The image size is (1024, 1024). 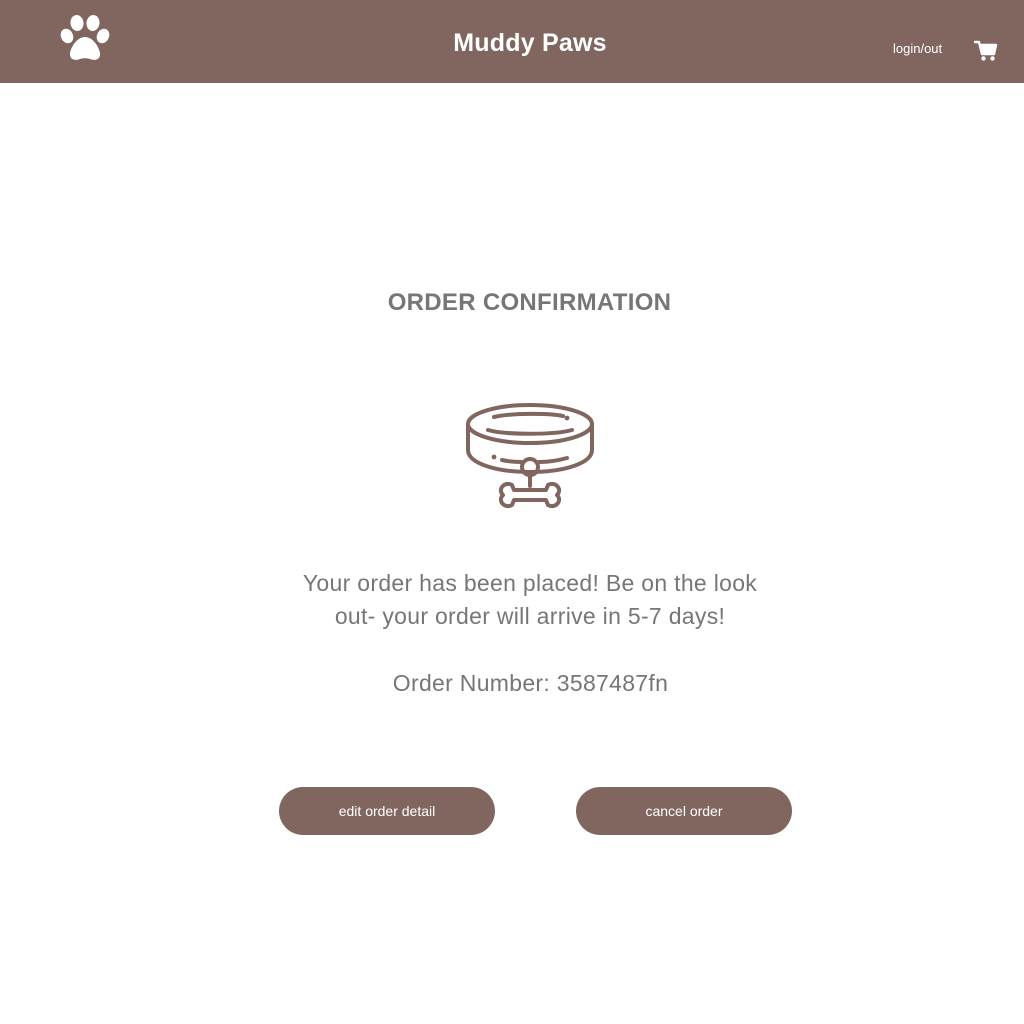 What do you see at coordinates (387, 811) in the screenshot?
I see `edit-order-button: edit order detail` at bounding box center [387, 811].